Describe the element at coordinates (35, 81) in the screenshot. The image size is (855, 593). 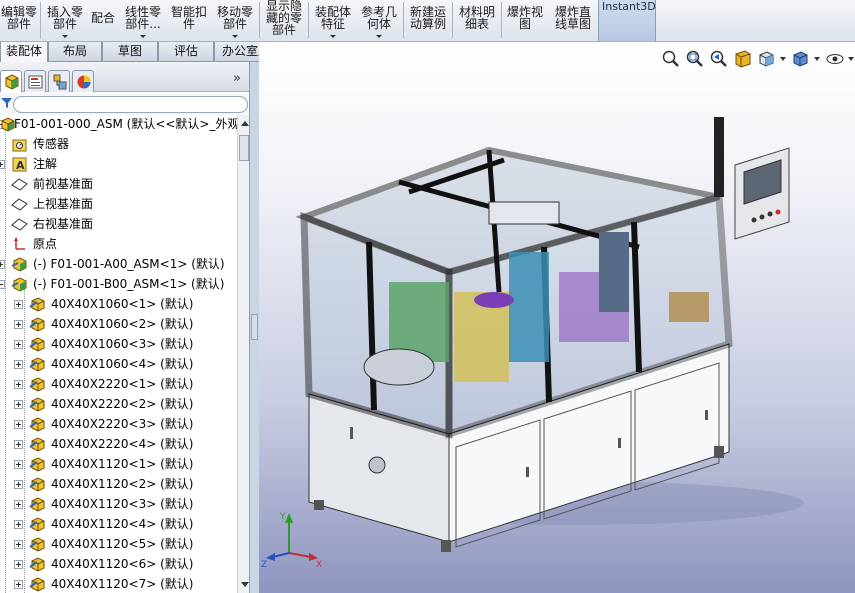
I see `property-manager-tab` at that location.